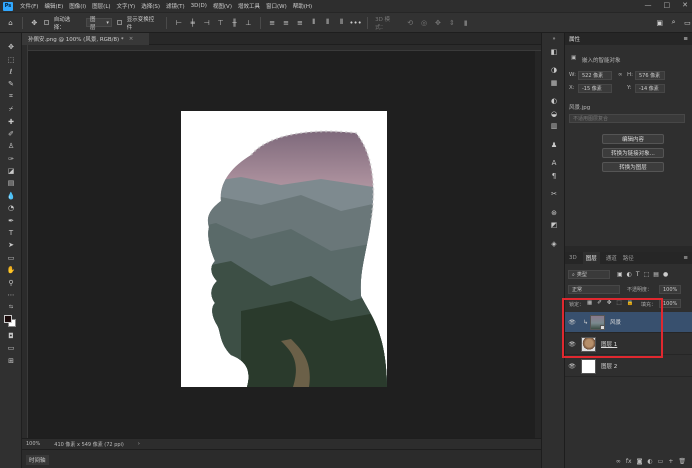 This screenshot has height=468, width=692. Describe the element at coordinates (648, 5) in the screenshot. I see `minimize-button: —` at that location.